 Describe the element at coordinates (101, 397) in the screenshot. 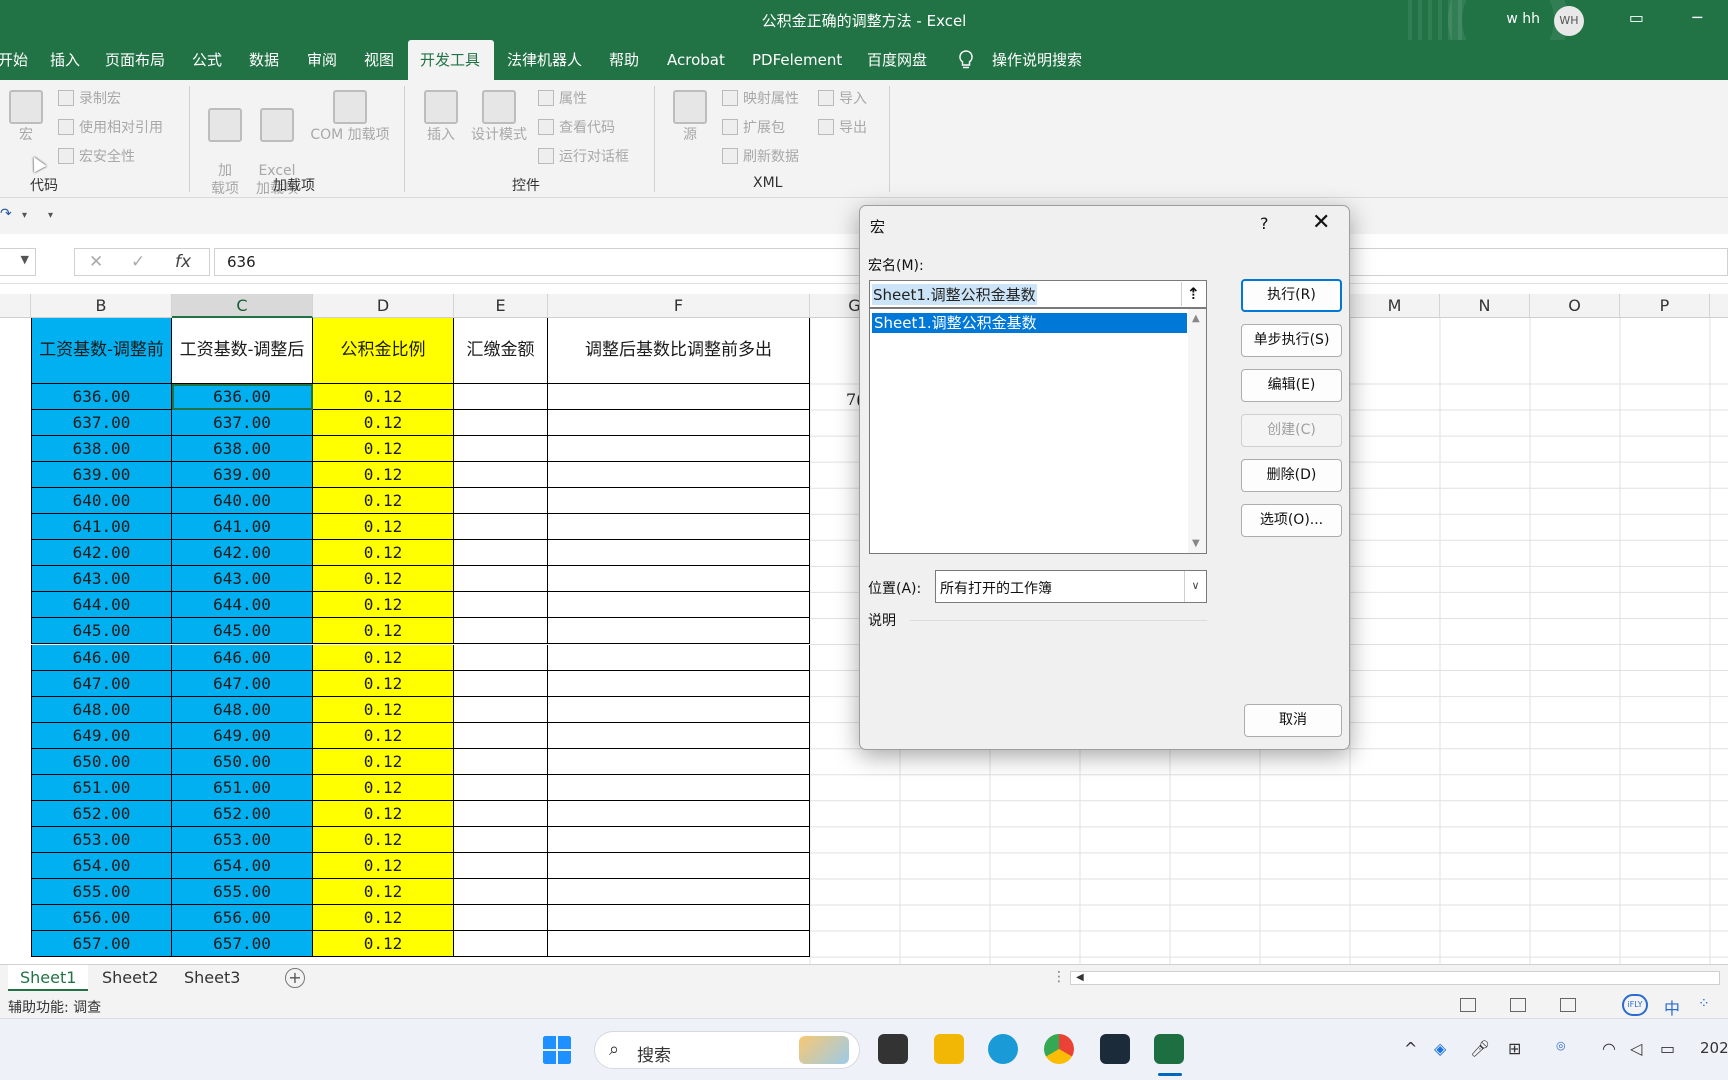

I see `cell-b: 636.00` at that location.